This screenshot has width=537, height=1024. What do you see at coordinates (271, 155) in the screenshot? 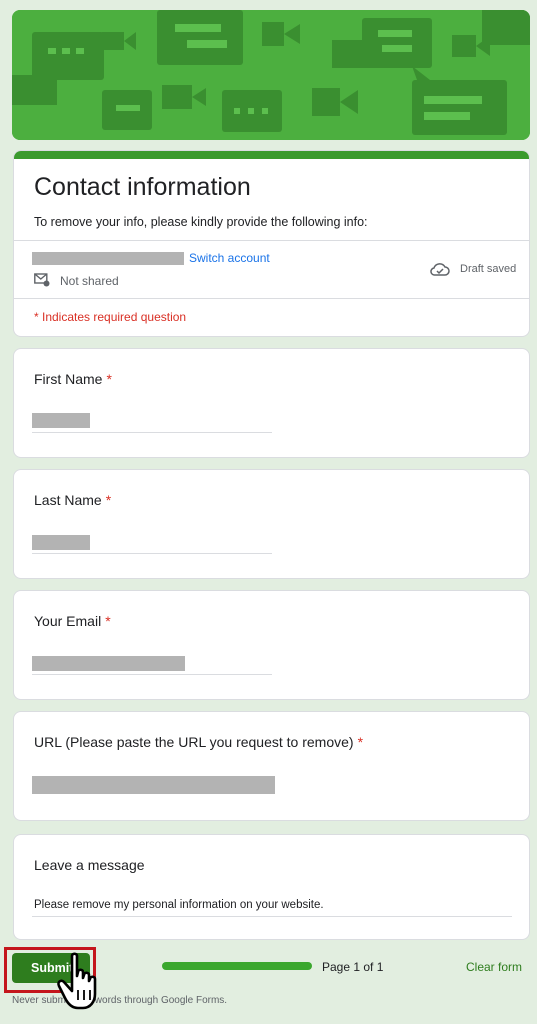
I see `accent-bar` at bounding box center [271, 155].